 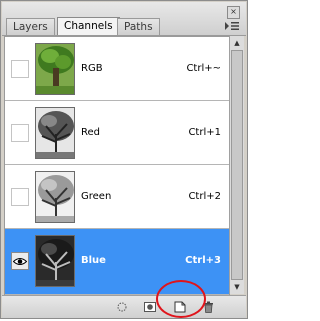 What do you see at coordinates (92, 68) in the screenshot?
I see `channel-name: RGB` at bounding box center [92, 68].